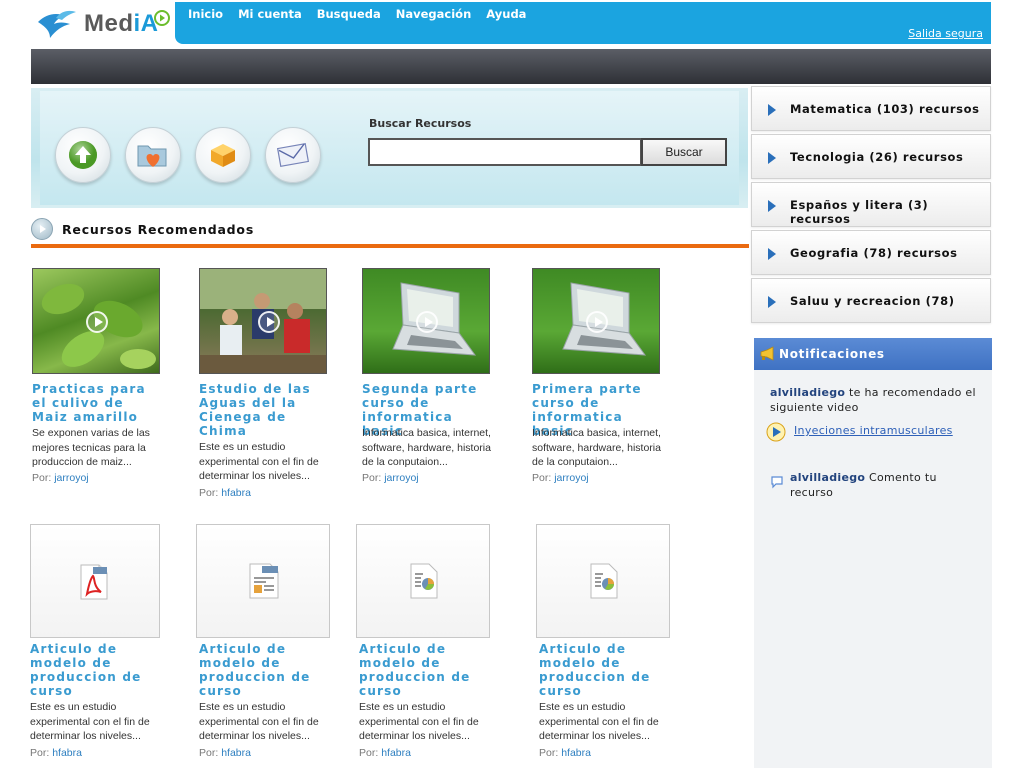  I want to click on package-button, so click(223, 155).